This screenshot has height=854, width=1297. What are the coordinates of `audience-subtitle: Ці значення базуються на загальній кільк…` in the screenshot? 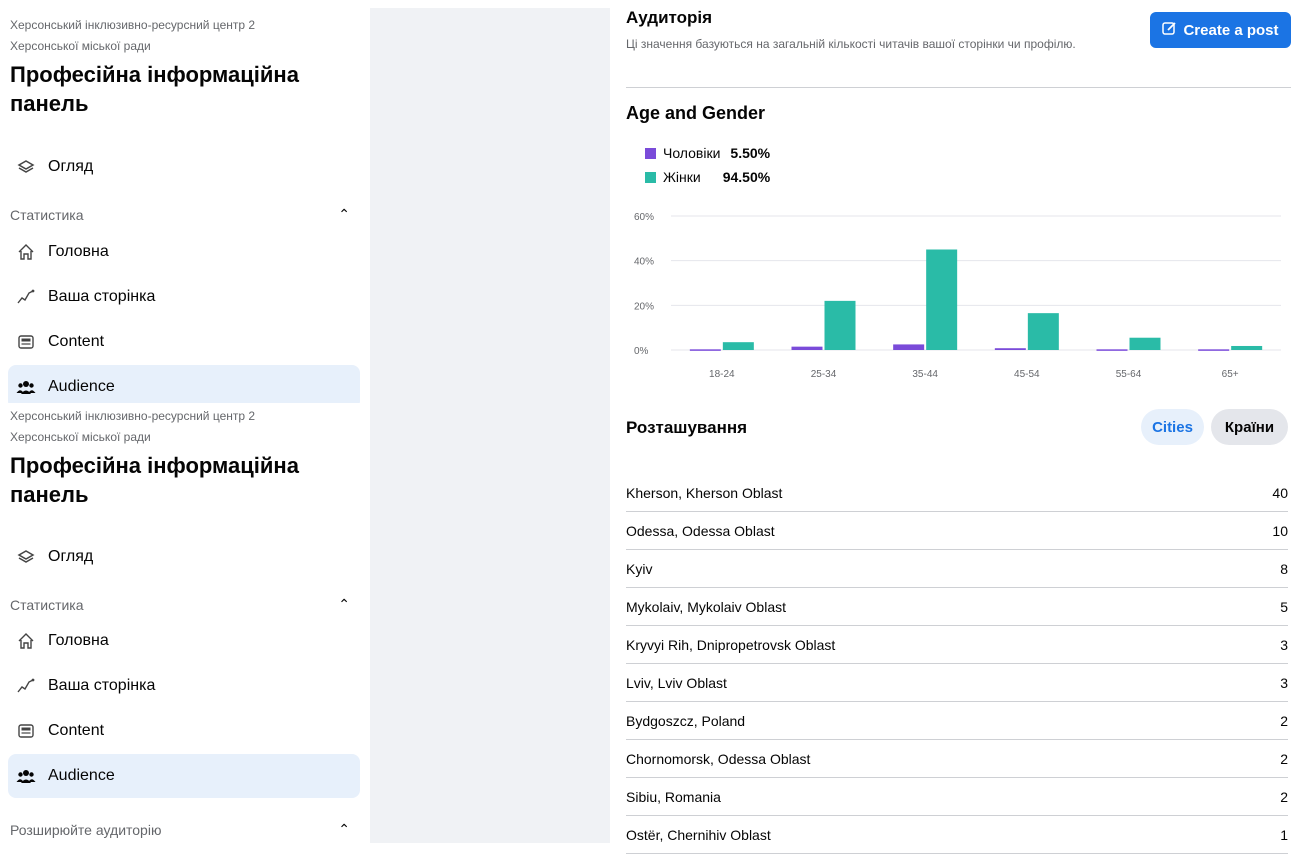 It's located at (851, 44).